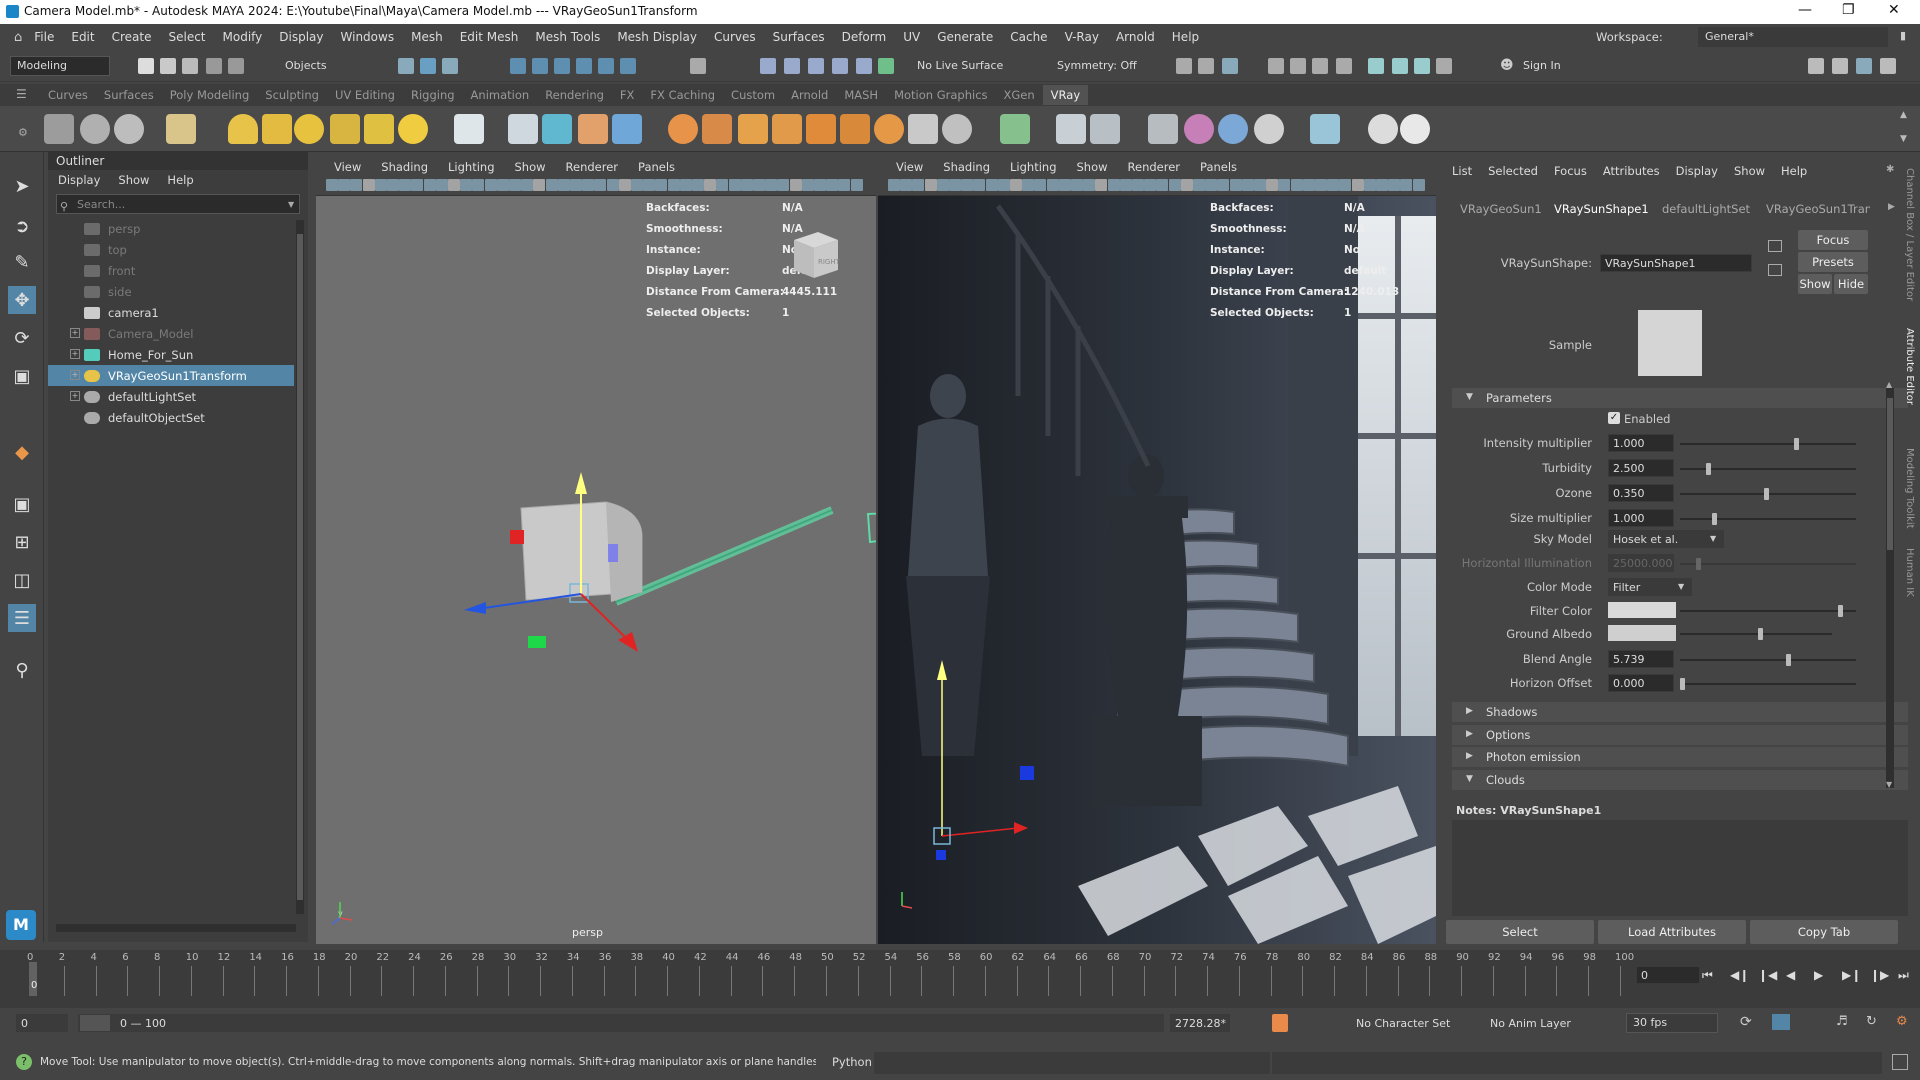 The image size is (1920, 1080). What do you see at coordinates (300, 567) in the screenshot?
I see `outliner-scrollbar-thumb` at bounding box center [300, 567].